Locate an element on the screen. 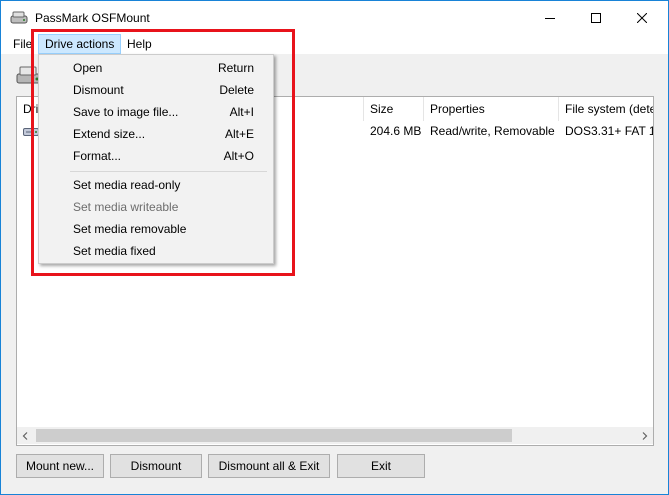 This screenshot has width=669, height=495. menu-item-label: Set media removable is located at coordinates (130, 229).